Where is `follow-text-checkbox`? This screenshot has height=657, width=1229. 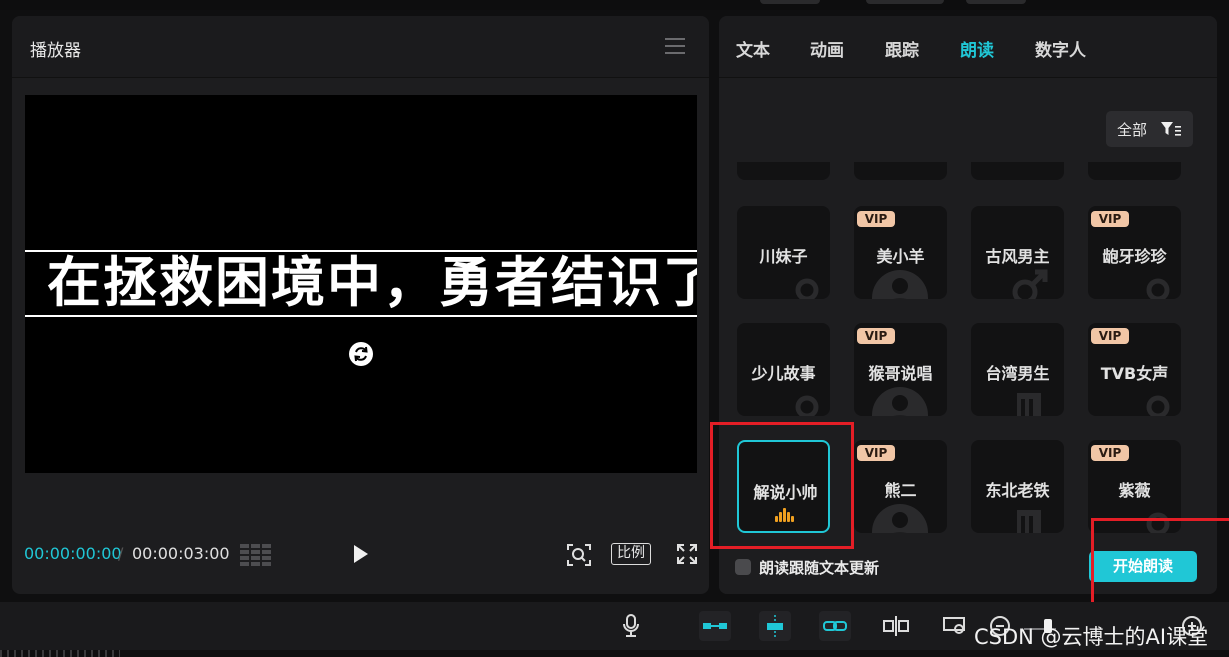 follow-text-checkbox is located at coordinates (743, 567).